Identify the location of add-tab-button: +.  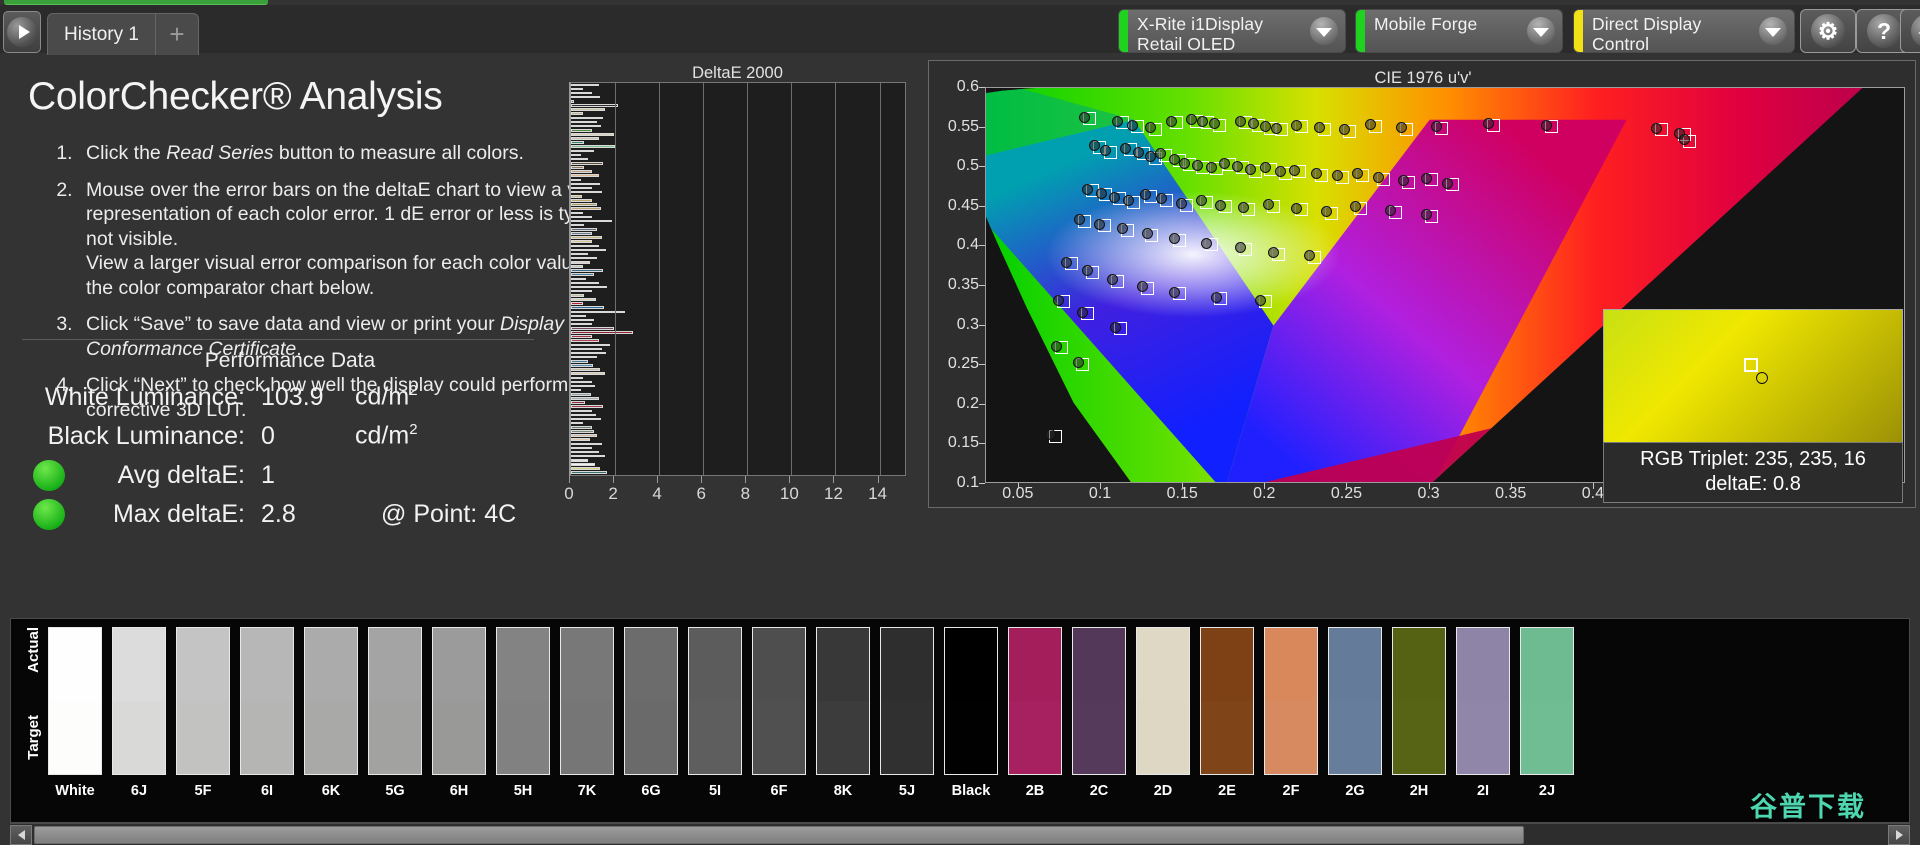
(177, 34).